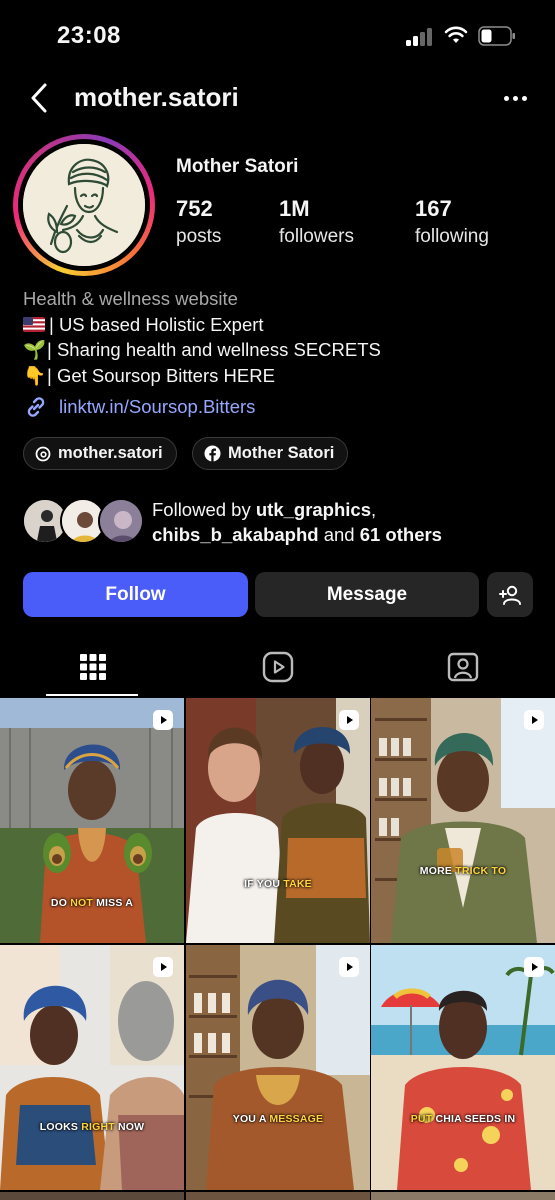 The width and height of the screenshot is (555, 1200). Describe the element at coordinates (374, 509) in the screenshot. I see `followed-by-sep: ,` at that location.